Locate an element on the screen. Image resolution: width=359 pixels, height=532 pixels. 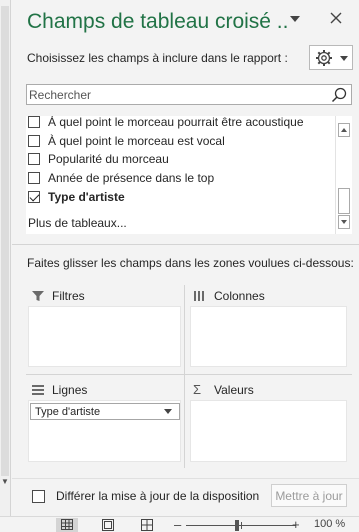
row-field-label: Type d'artiste is located at coordinates (68, 411).